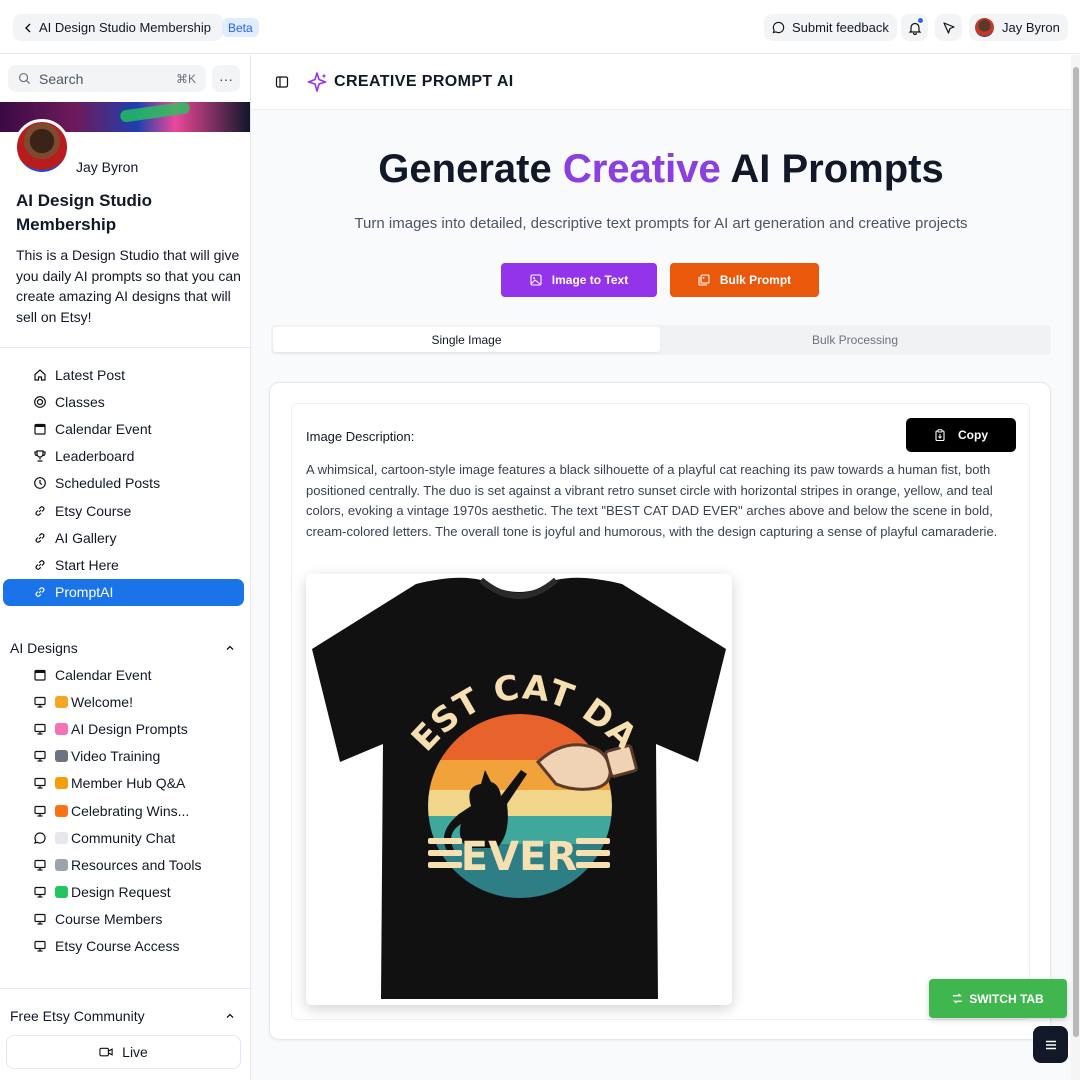 This screenshot has height=1080, width=1080. I want to click on community-title: AI Design Studio Membership, so click(84, 212).